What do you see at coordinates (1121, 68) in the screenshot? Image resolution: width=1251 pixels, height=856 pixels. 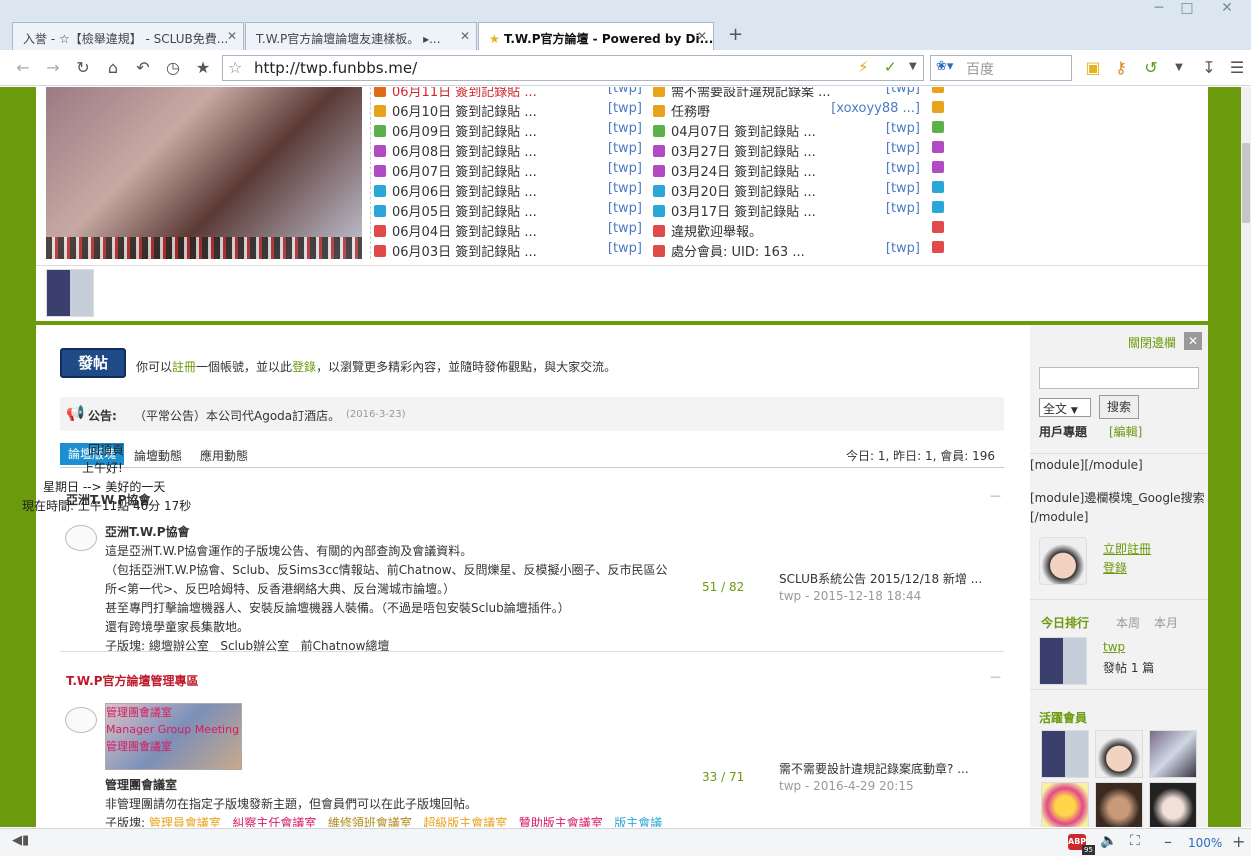 I see `key-icon: ⚷` at bounding box center [1121, 68].